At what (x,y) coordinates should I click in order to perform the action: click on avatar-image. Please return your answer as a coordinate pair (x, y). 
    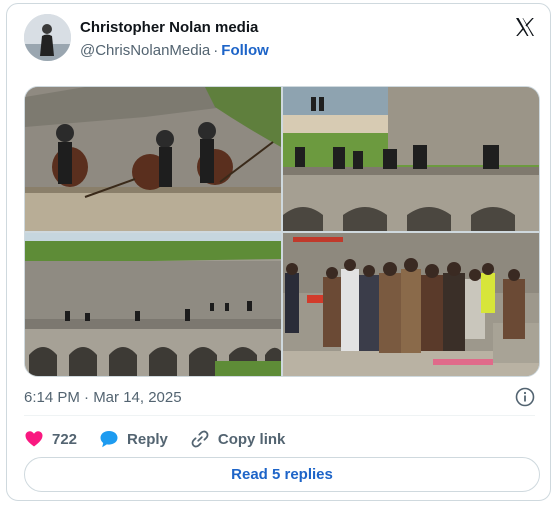
    Looking at the image, I should click on (47, 37).